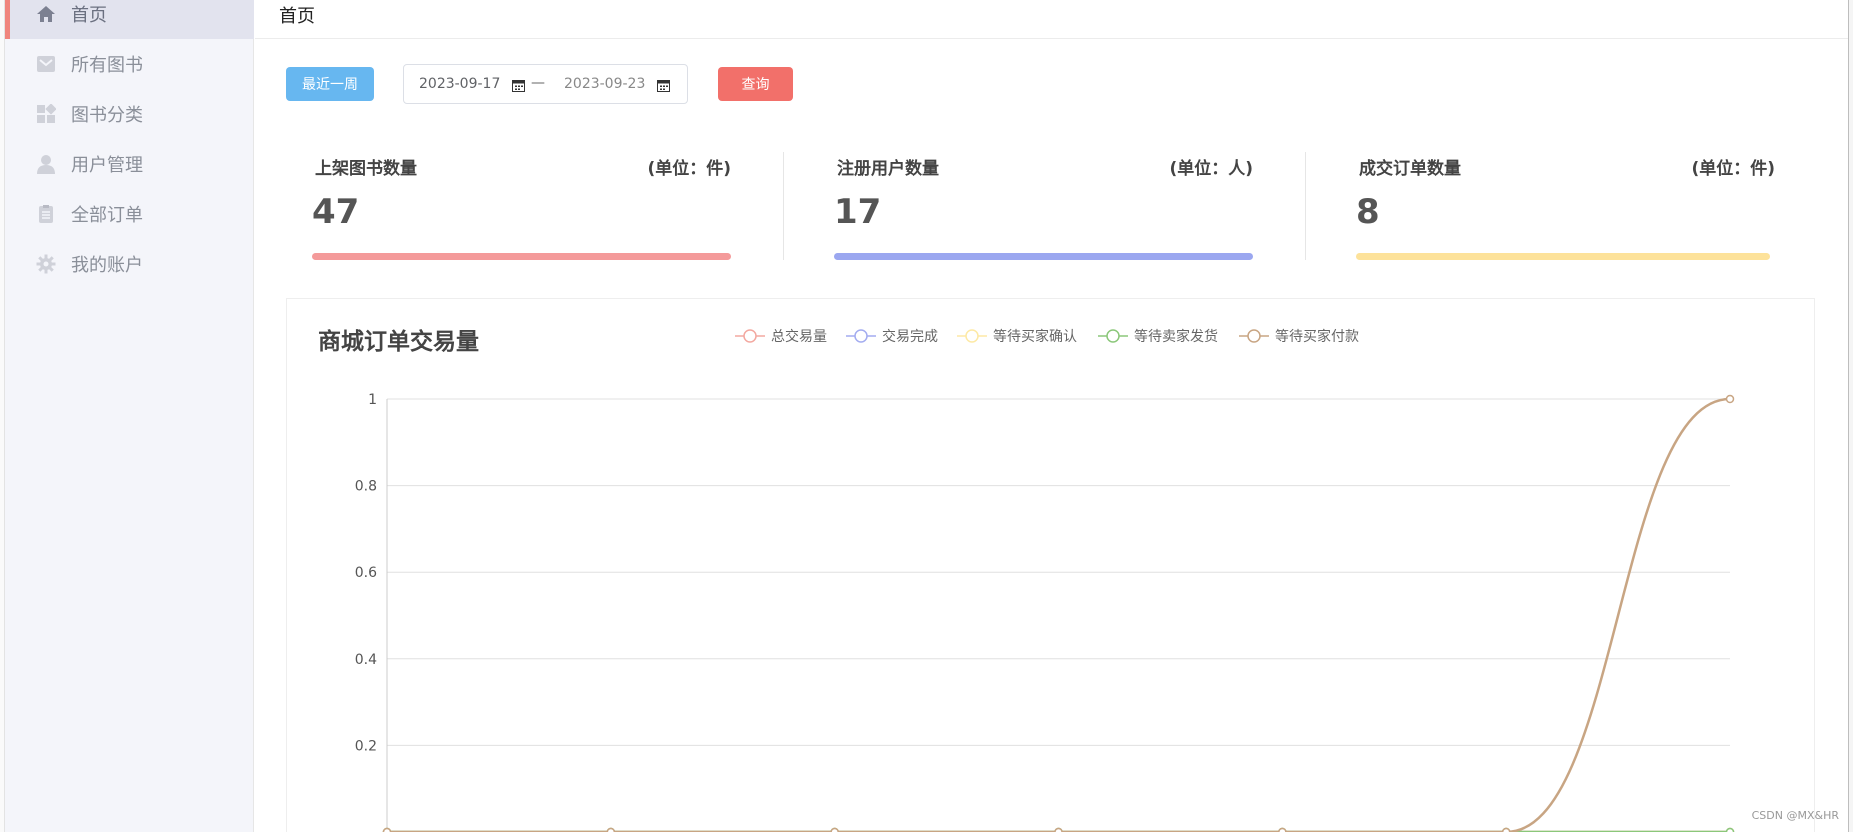 The width and height of the screenshot is (1853, 832). I want to click on y-tick-label: 0.2, so click(366, 746).